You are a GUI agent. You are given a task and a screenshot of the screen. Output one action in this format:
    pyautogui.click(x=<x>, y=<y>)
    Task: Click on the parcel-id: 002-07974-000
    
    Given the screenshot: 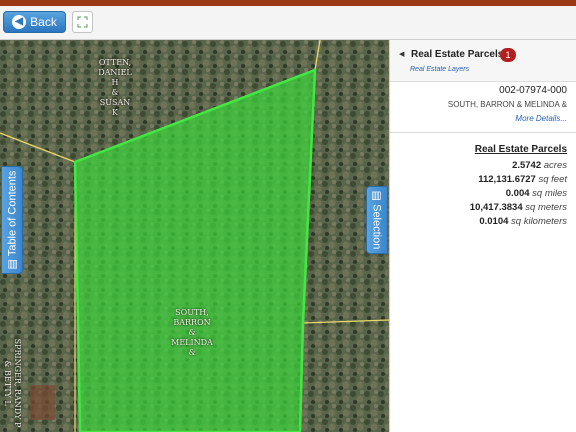 What is the action you would take?
    pyautogui.click(x=533, y=90)
    